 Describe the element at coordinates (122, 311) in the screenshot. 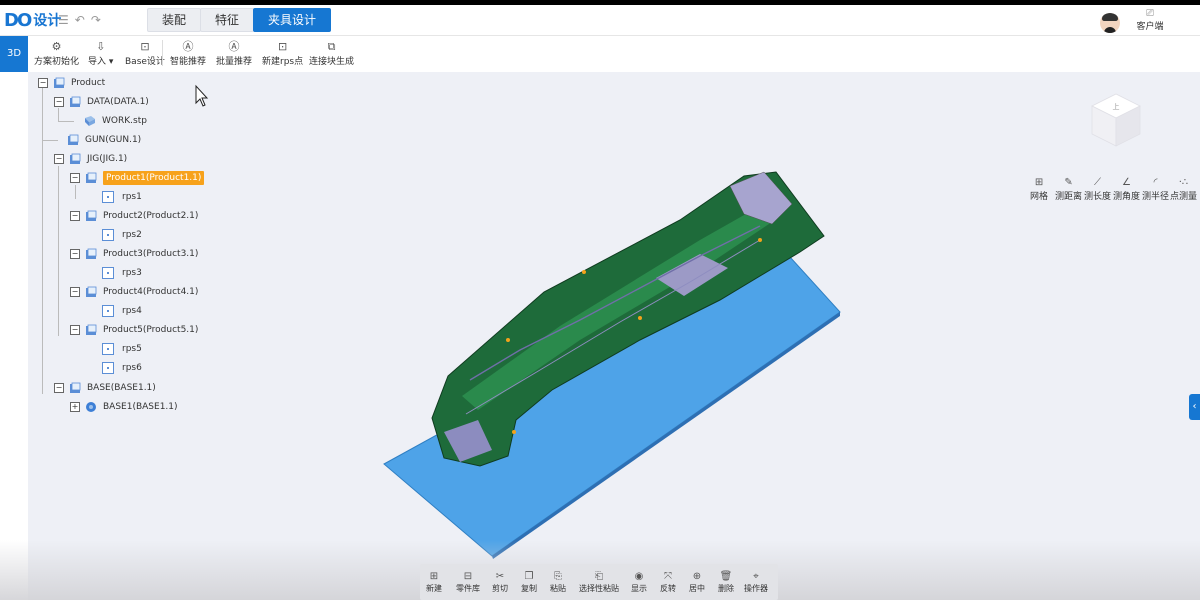

I see `tree-node-rps4: rps4` at that location.